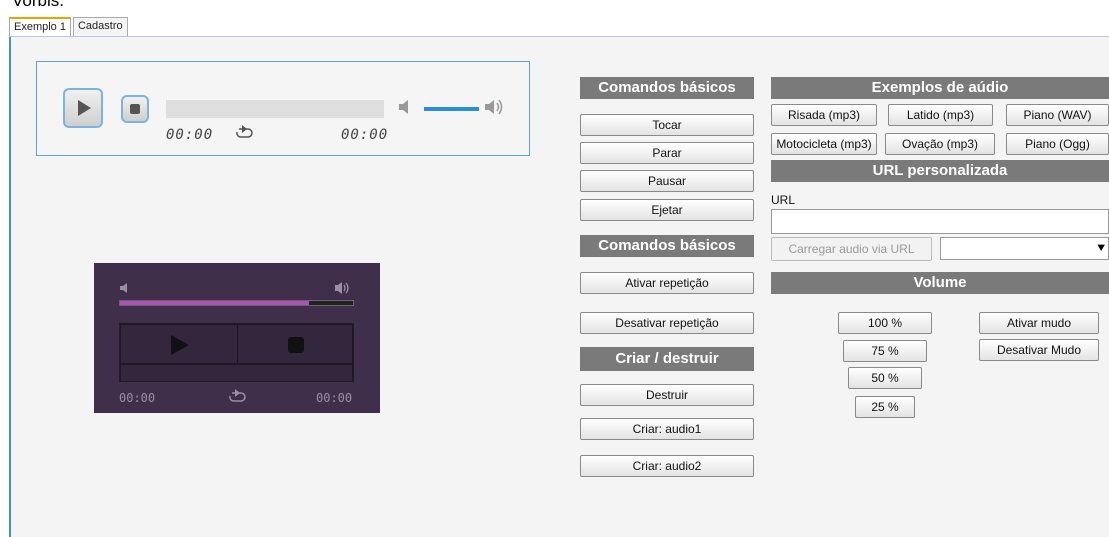 The image size is (1109, 537). Describe the element at coordinates (214, 303) in the screenshot. I see `progress-fill` at that location.